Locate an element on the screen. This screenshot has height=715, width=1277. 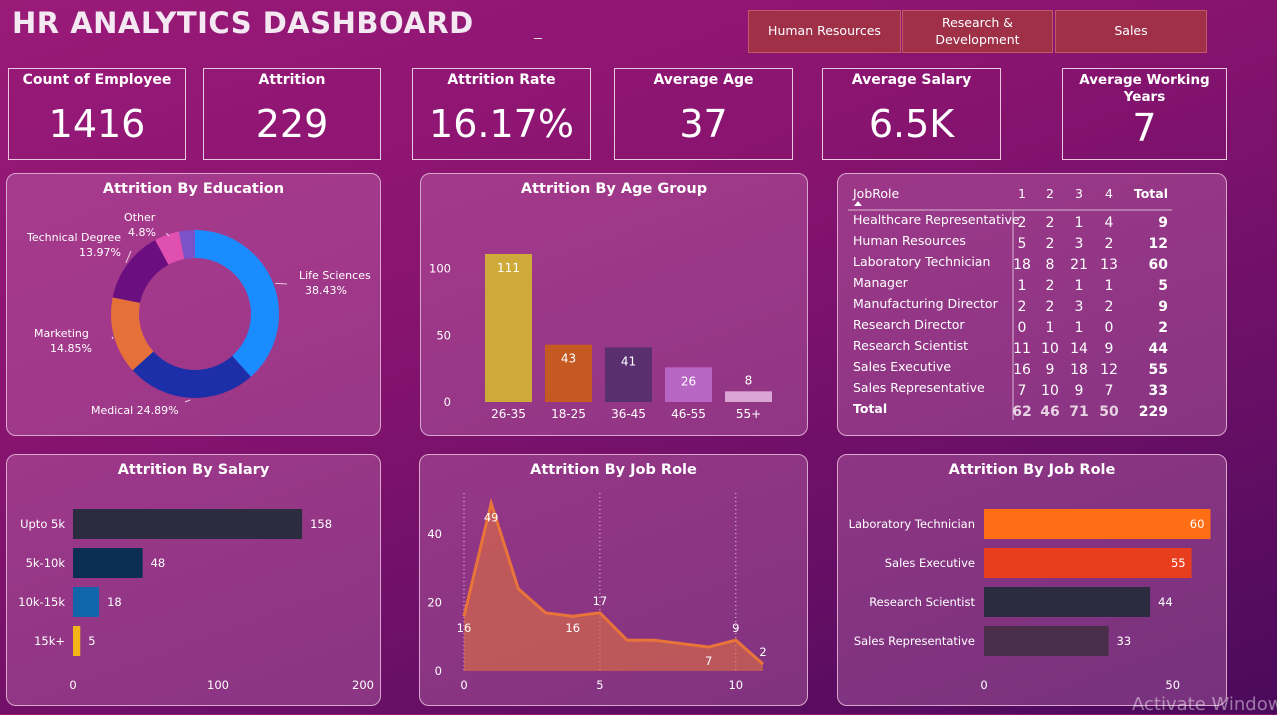
kpi-value: 37 is located at coordinates (703, 123).